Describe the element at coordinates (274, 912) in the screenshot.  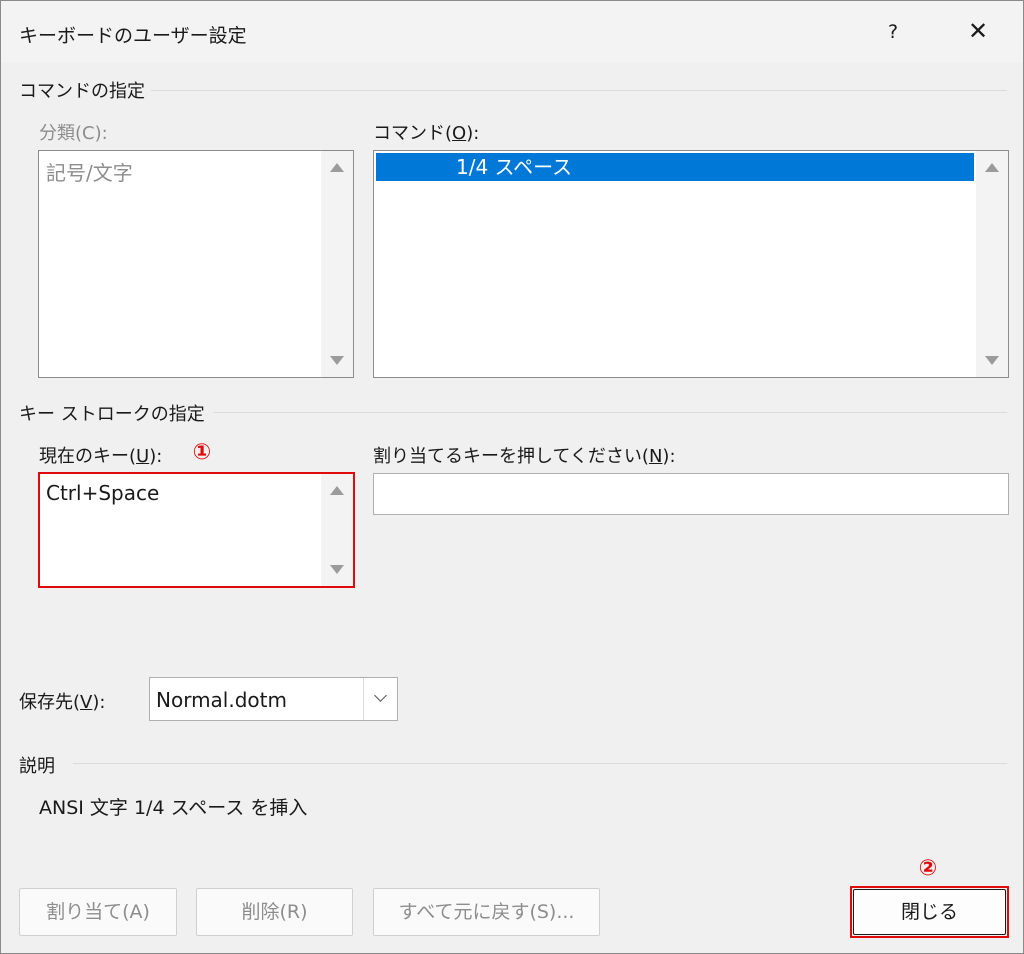
I see `remove-button: 削除(R)` at that location.